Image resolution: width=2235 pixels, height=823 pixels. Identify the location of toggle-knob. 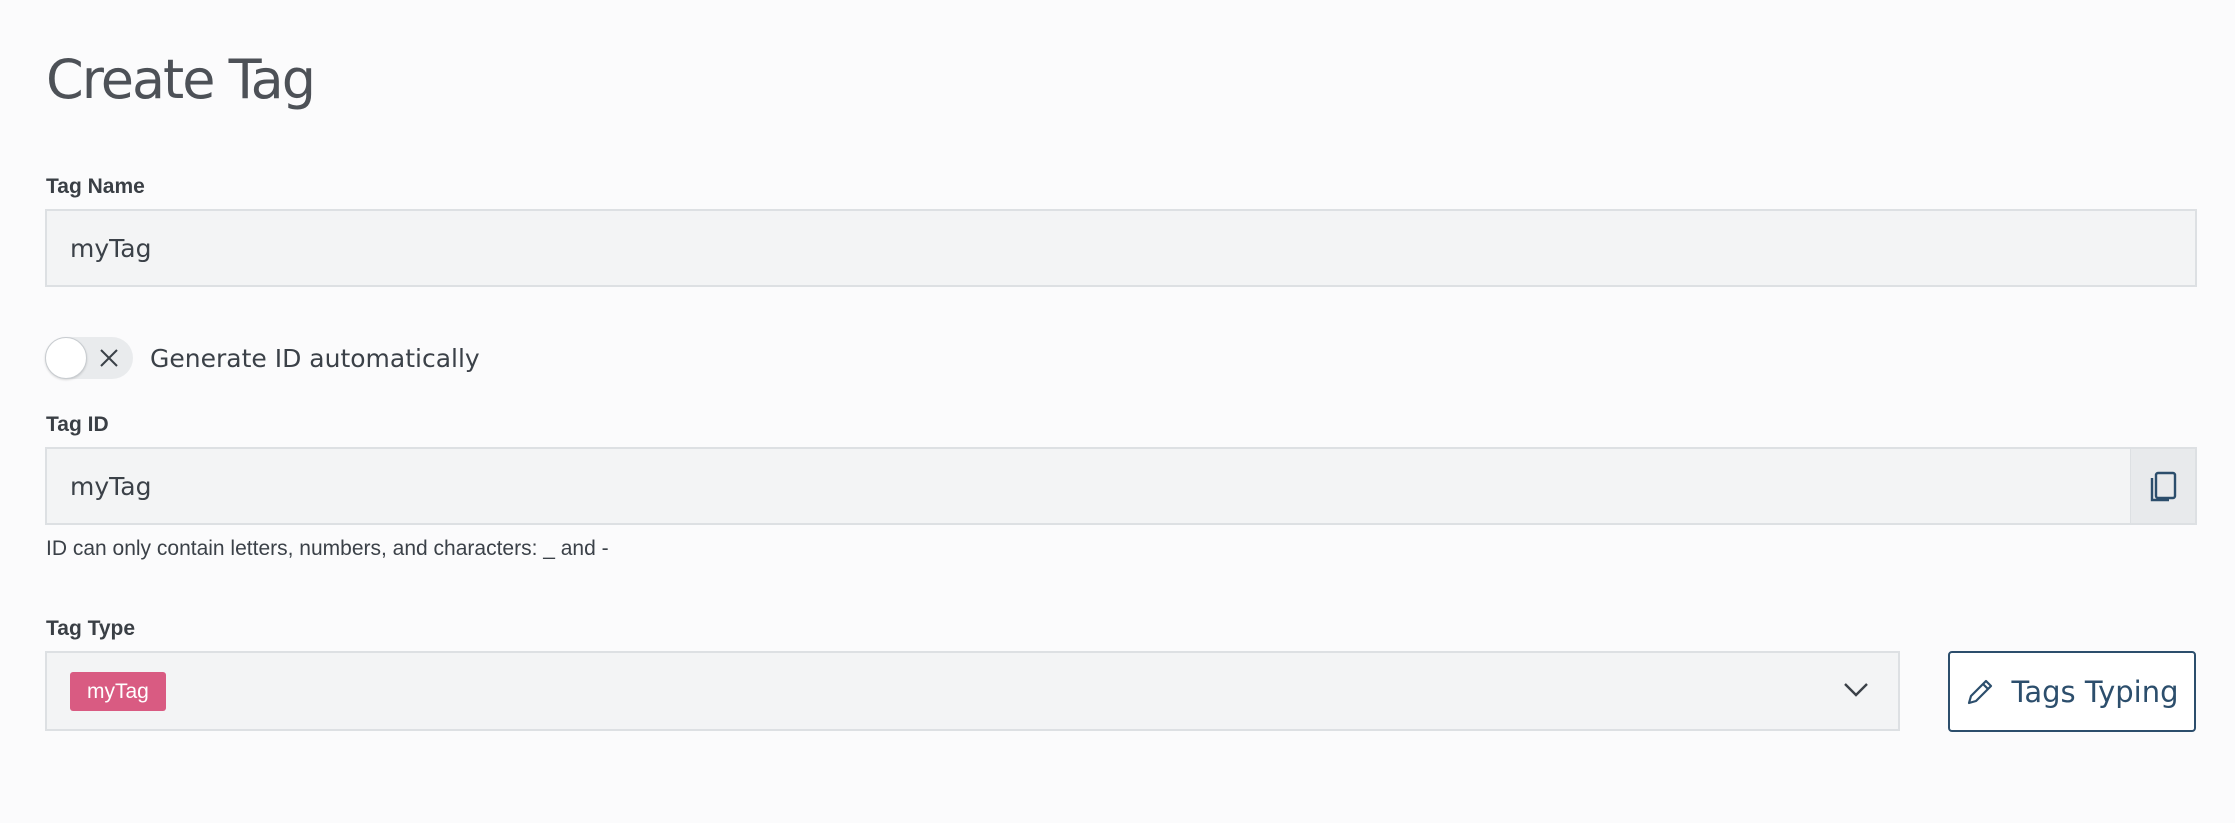
(66, 358).